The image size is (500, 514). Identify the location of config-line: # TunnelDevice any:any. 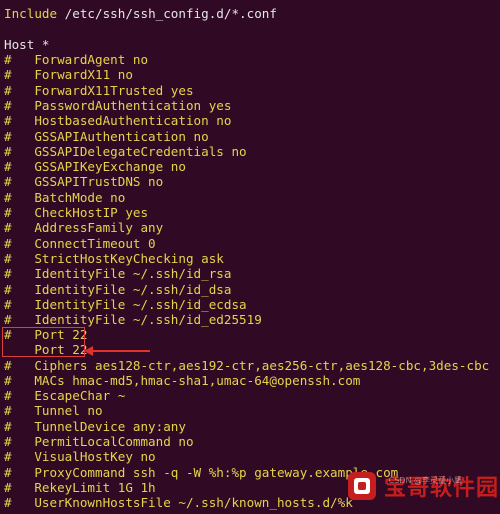
(95, 426).